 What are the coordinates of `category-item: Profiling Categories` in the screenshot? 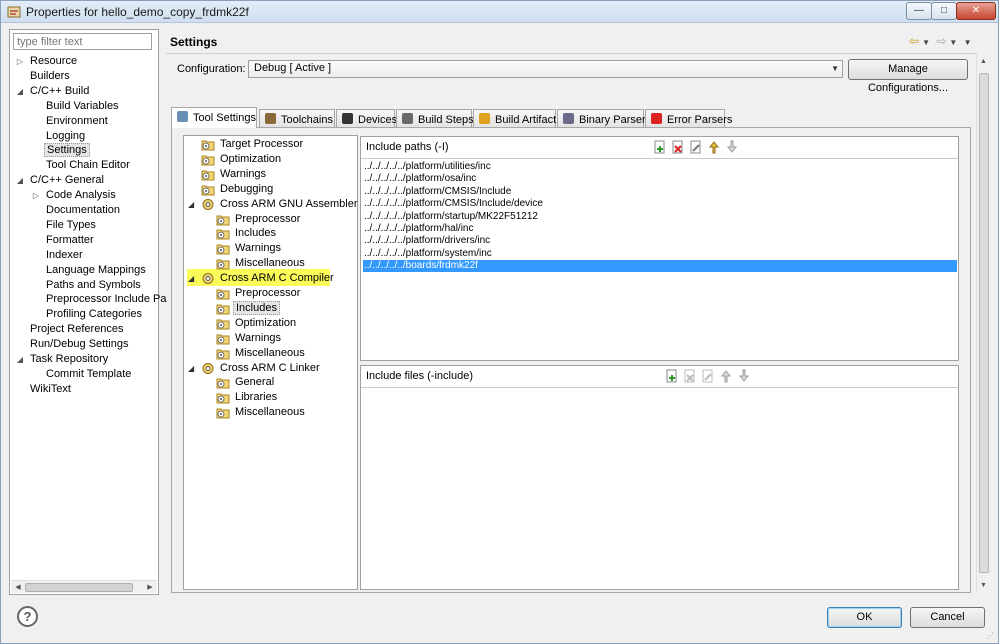 It's located at (94, 314).